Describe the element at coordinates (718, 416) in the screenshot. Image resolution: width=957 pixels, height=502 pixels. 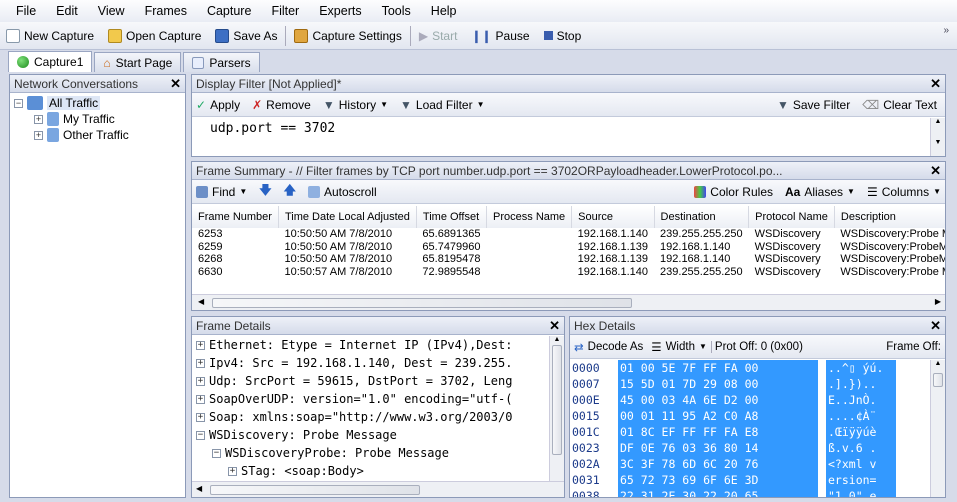
I see `hex-bytes: 00 01 11 95 A2 C0 A8` at that location.